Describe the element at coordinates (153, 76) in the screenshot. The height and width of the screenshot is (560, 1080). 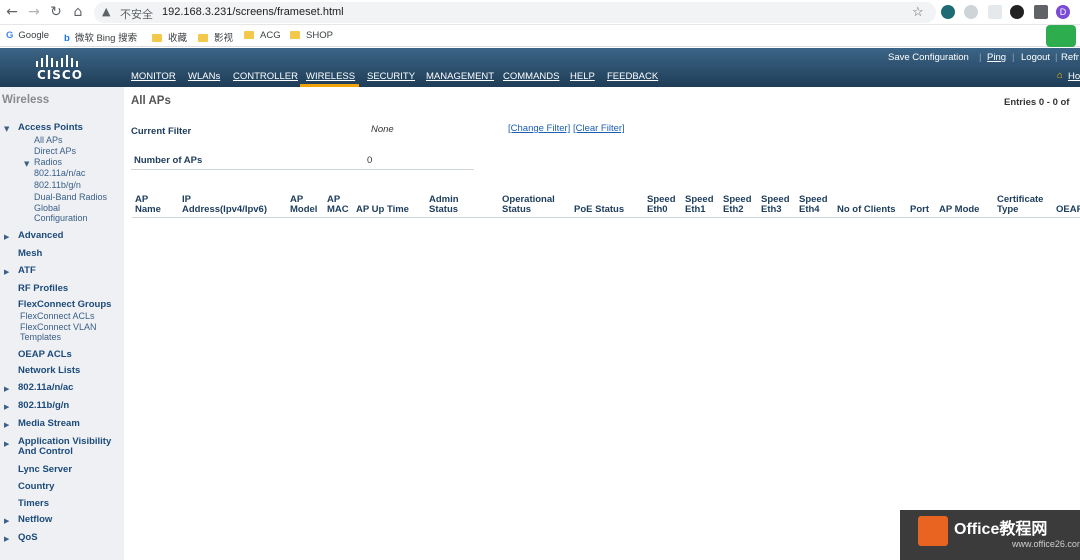
I see `nav-monitor: MONITOR` at that location.